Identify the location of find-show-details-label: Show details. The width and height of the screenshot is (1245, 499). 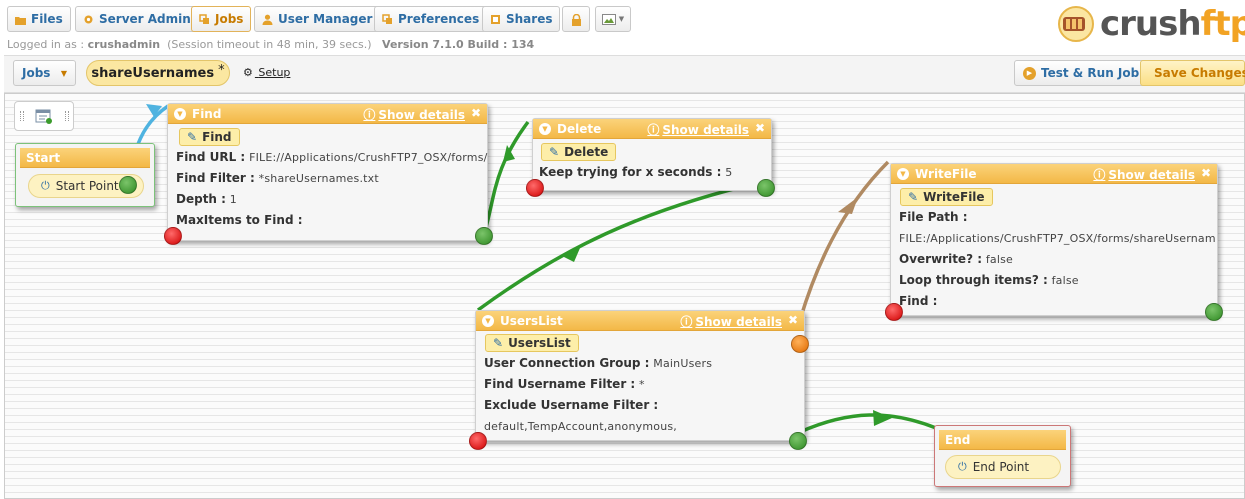
(421, 114).